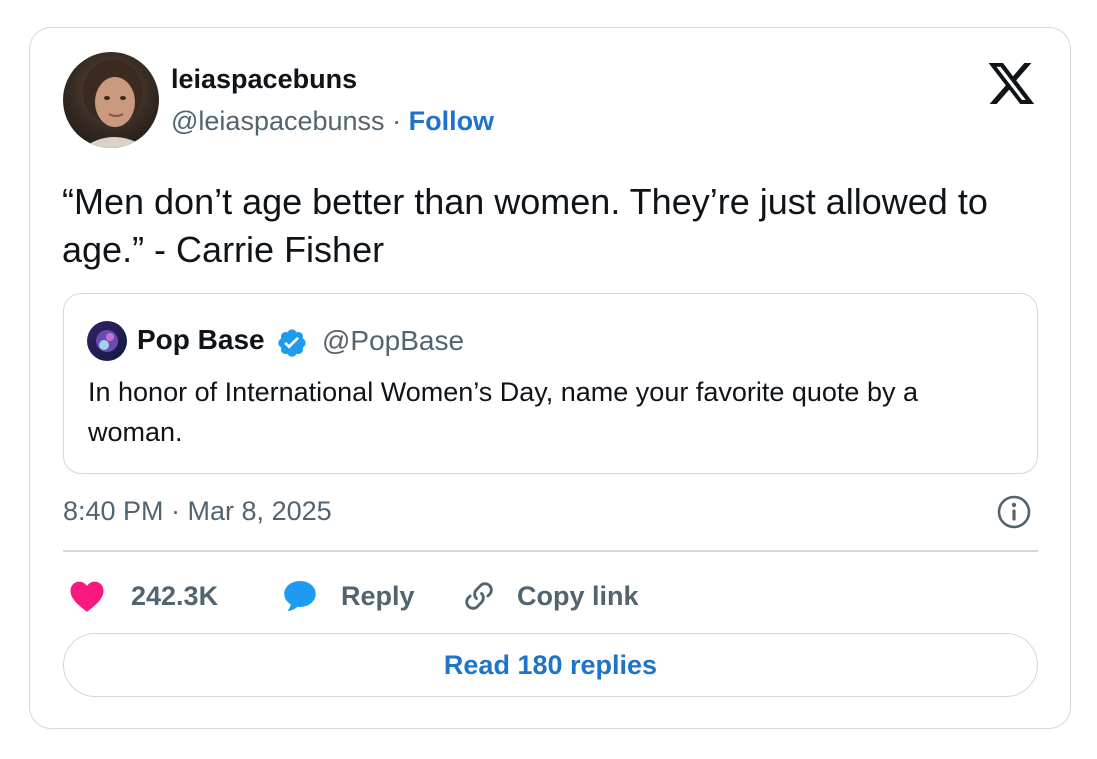 This screenshot has height=759, width=1097. What do you see at coordinates (550, 551) in the screenshot?
I see `divider` at bounding box center [550, 551].